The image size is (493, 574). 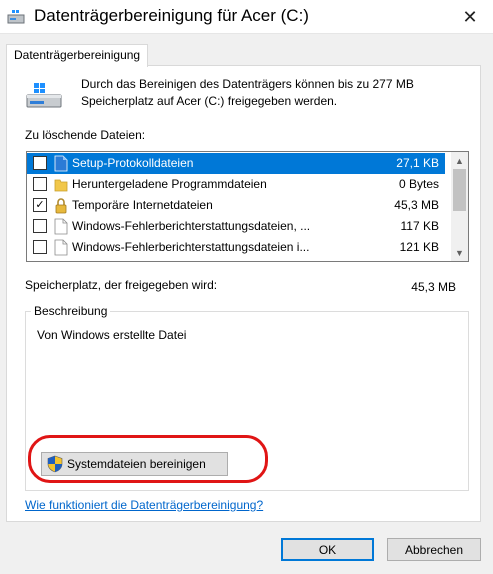 I want to click on disk-cleanup-icon, so click(x=16, y=17).